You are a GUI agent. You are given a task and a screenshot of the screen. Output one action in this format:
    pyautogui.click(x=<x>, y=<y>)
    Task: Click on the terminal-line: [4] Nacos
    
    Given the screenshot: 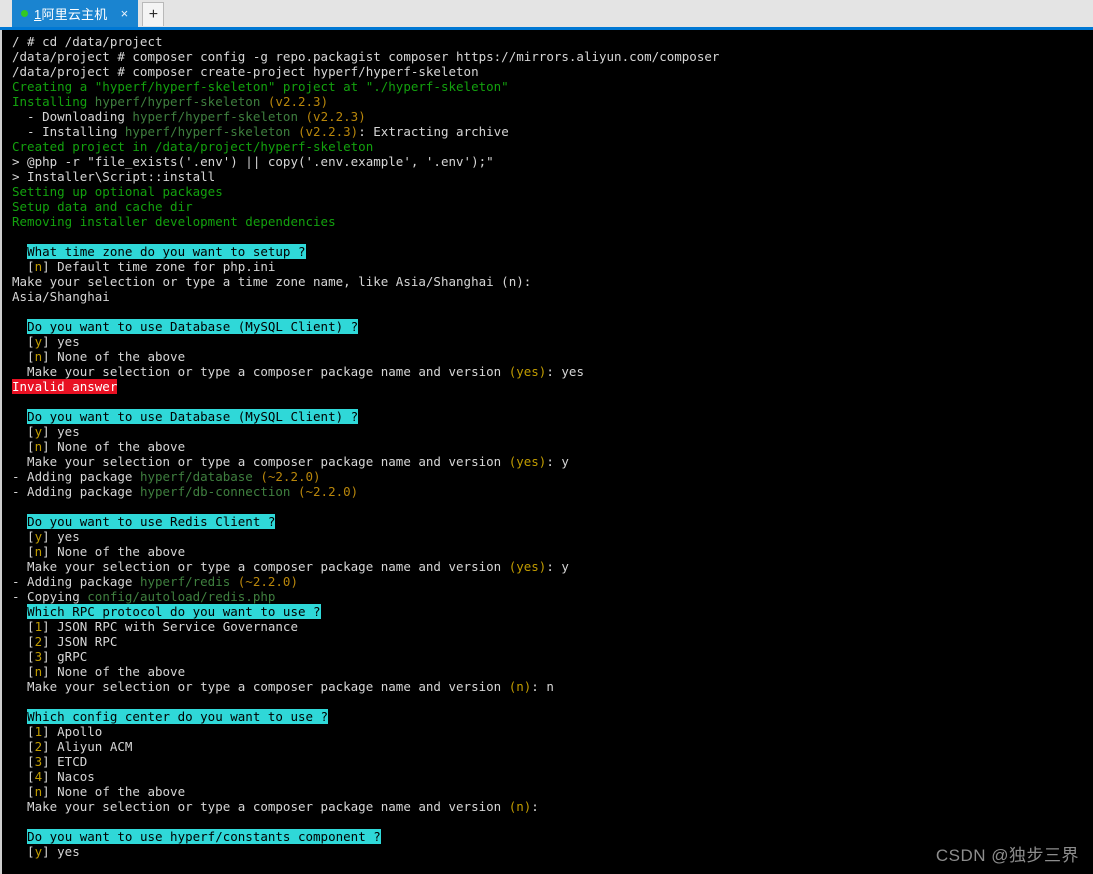 What is the action you would take?
    pyautogui.click(x=552, y=776)
    